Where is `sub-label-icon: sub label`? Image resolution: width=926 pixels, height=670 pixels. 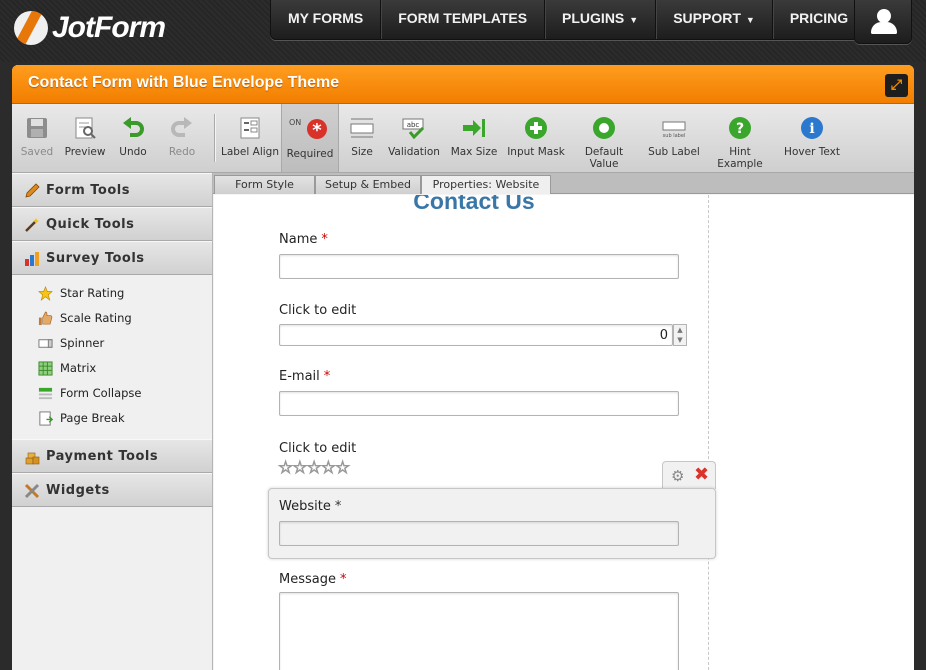
sub-label-icon: sub label is located at coordinates (674, 130).